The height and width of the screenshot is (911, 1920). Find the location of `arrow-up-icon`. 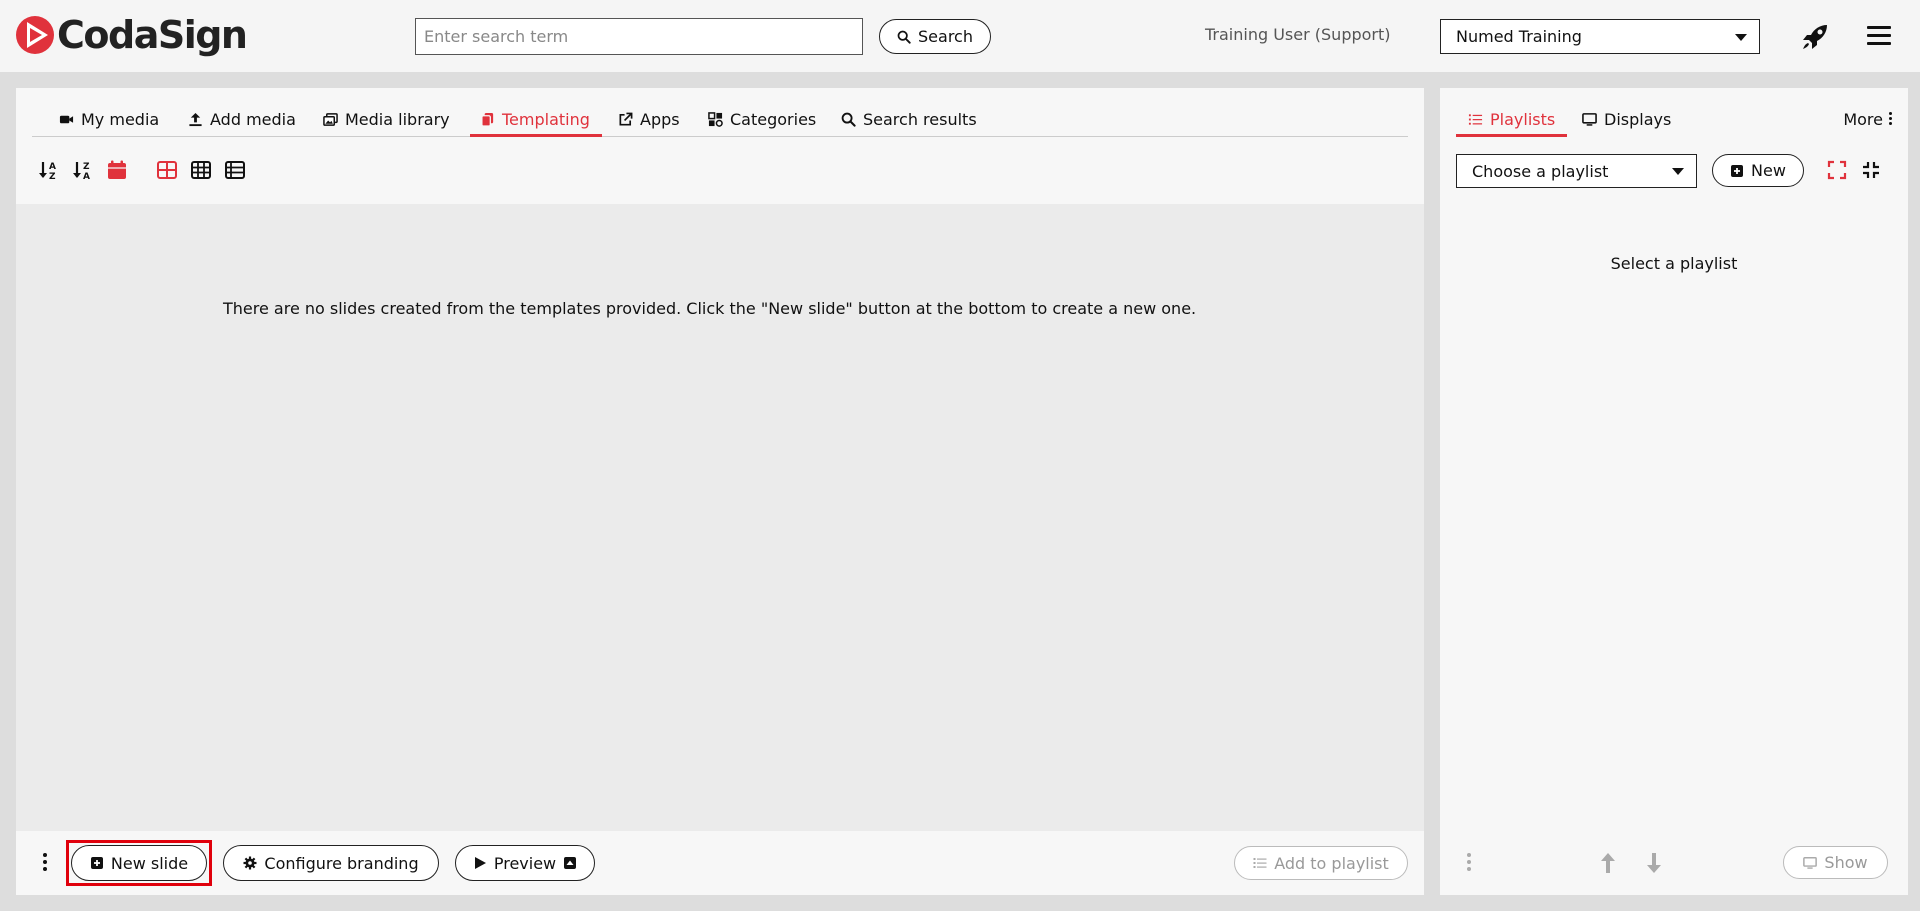

arrow-up-icon is located at coordinates (1608, 863).